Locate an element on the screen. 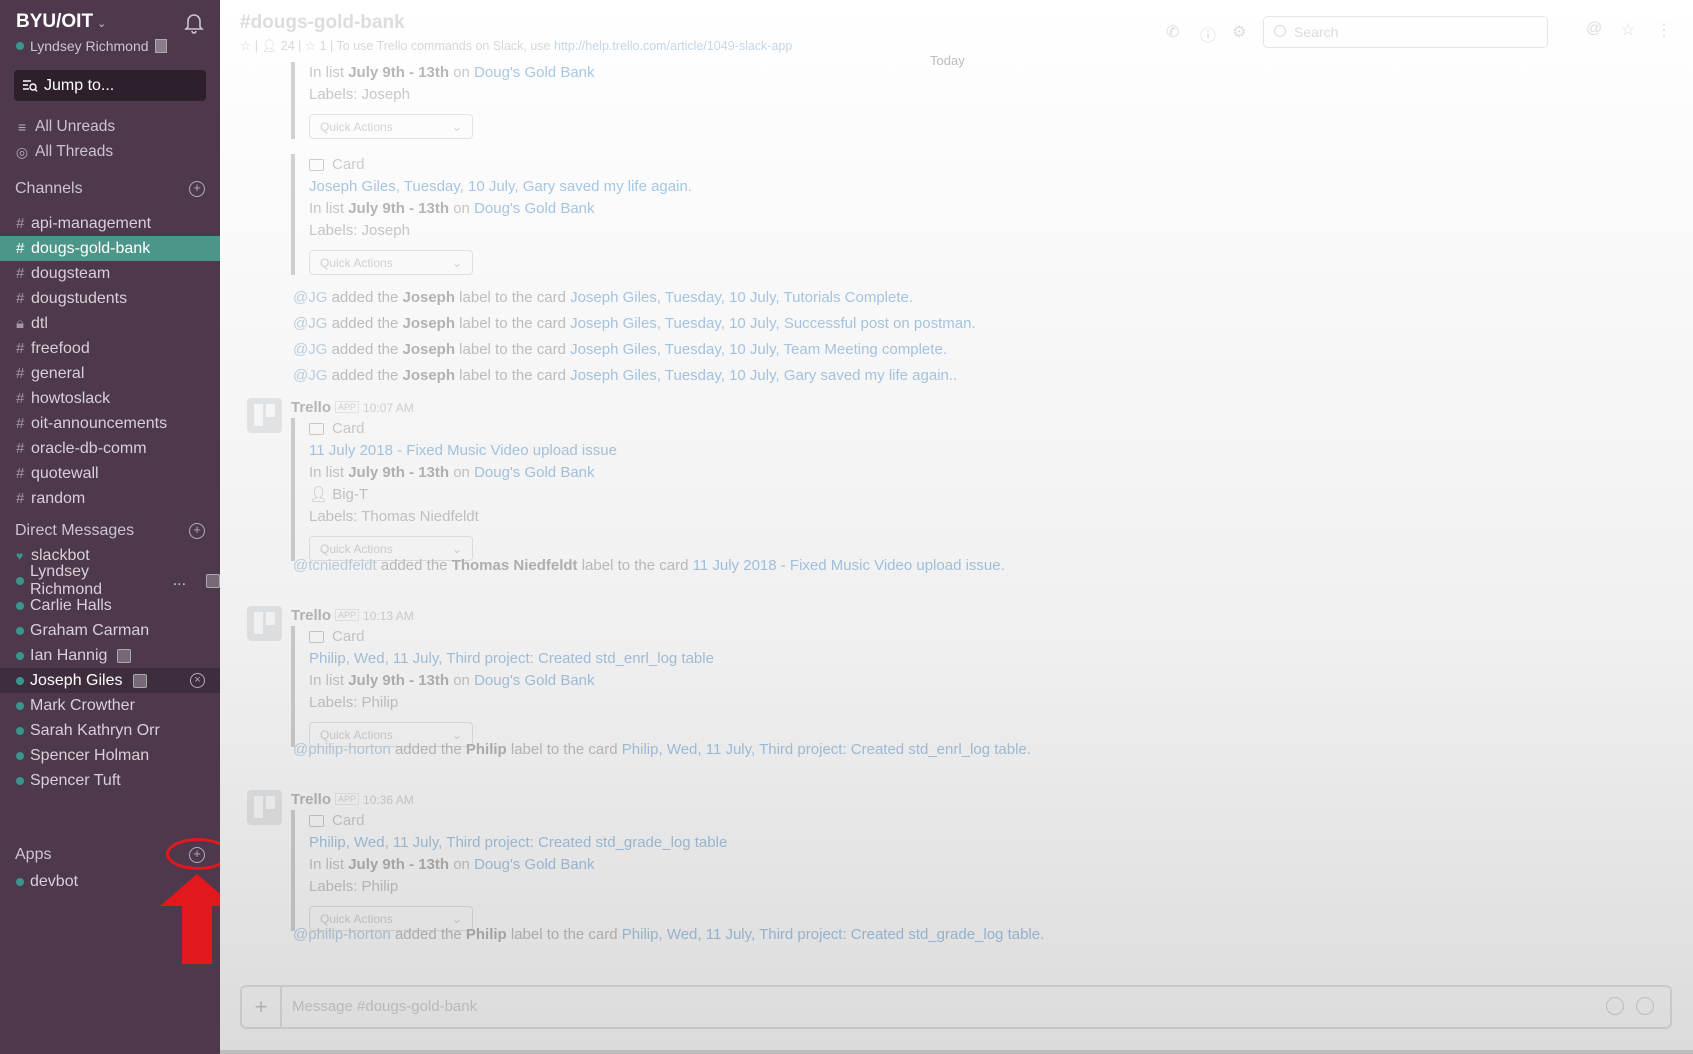 The image size is (1693, 1054). all-unreads-link: ≡ All Unreads is located at coordinates (110, 127).